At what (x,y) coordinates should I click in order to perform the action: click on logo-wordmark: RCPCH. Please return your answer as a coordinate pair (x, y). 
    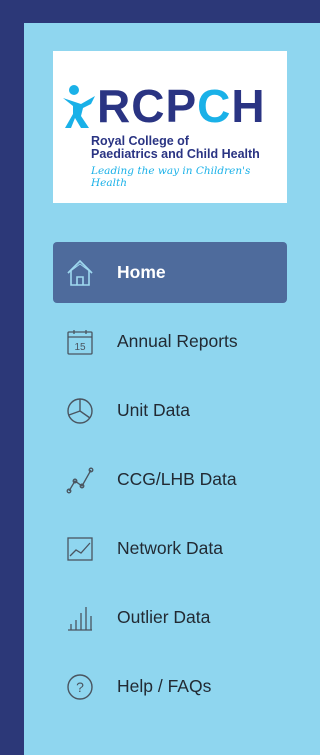
    Looking at the image, I should click on (181, 106).